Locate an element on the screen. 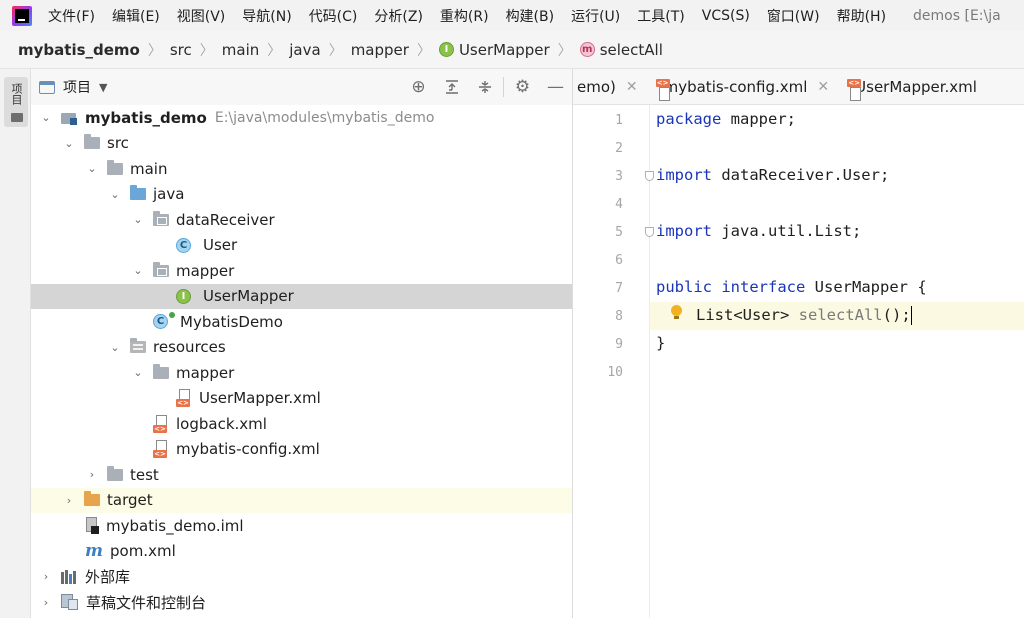 This screenshot has width=1024, height=618. breadcrumb-class: I UserMapper is located at coordinates (494, 50).